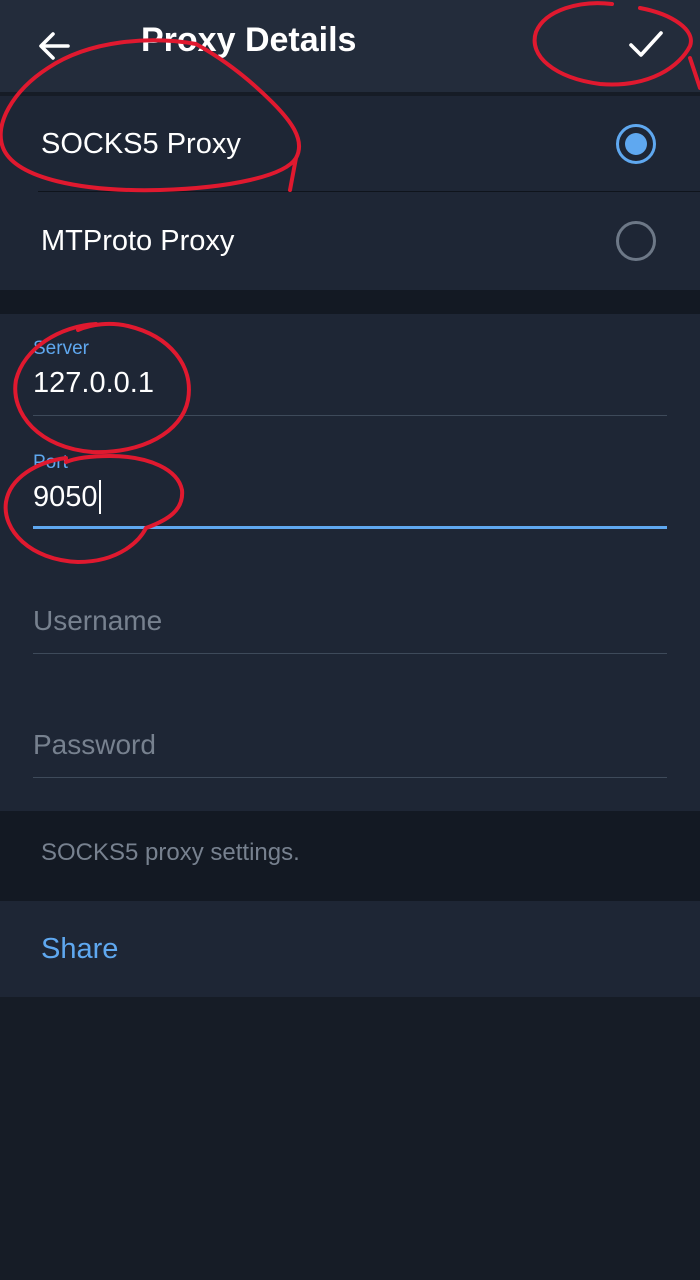 The image size is (700, 1280). I want to click on info-text: SOCKS5 proxy settings., so click(170, 852).